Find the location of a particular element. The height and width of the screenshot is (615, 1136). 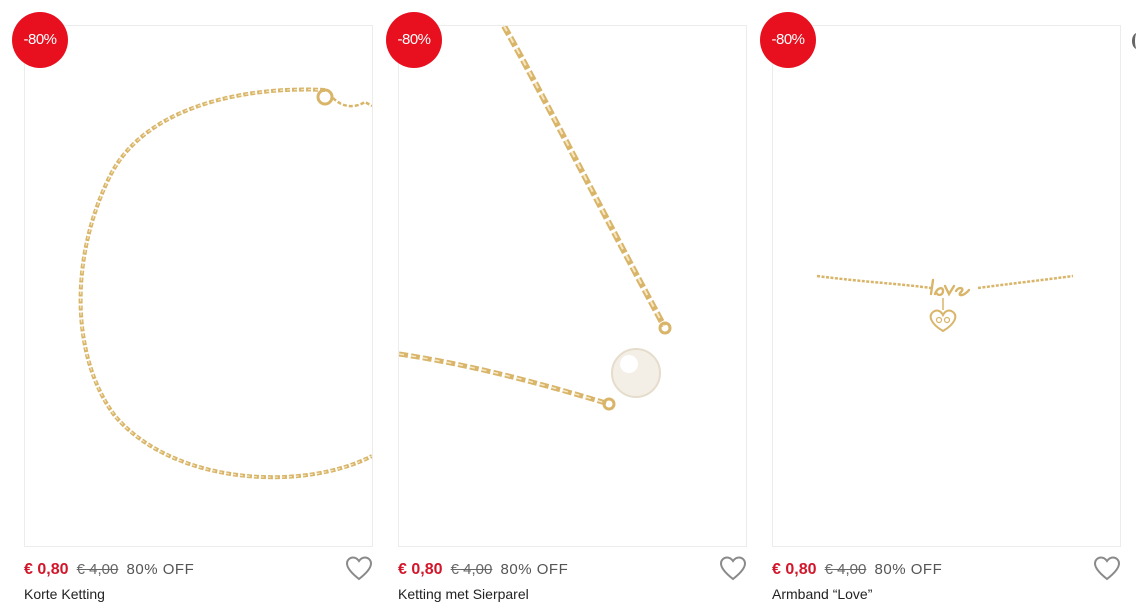

product-title: Ketting met Sierparel is located at coordinates (463, 594).